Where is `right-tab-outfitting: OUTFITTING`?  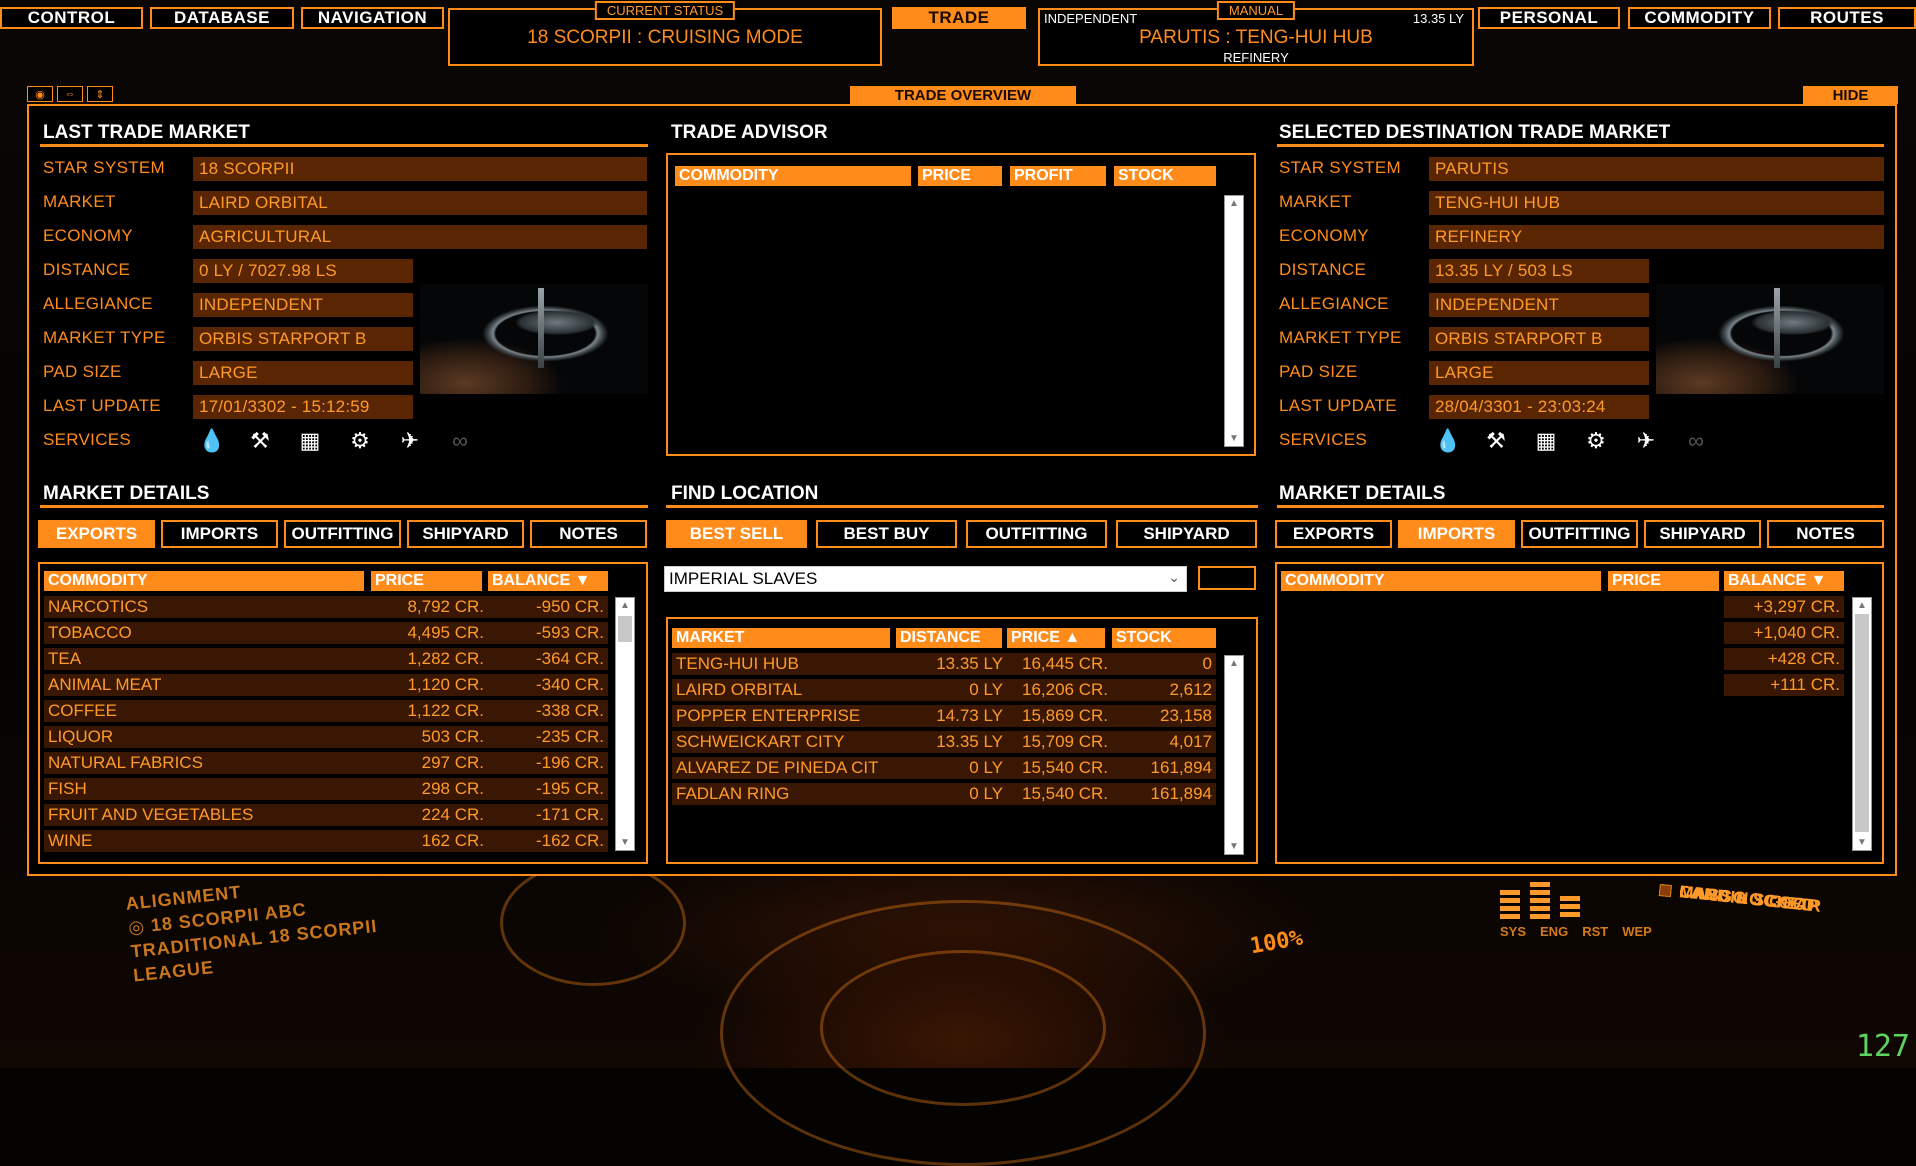 right-tab-outfitting: OUTFITTING is located at coordinates (1579, 534).